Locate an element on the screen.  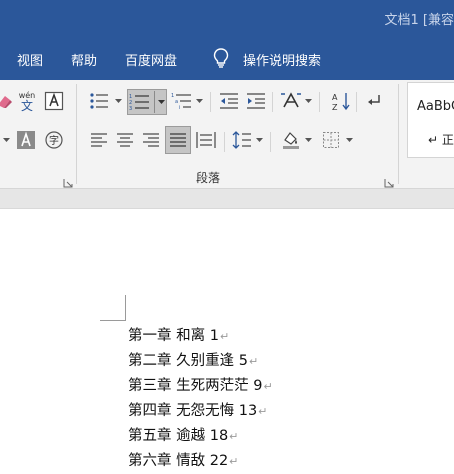
menu-baidu-netdisk: 百度网盘 is located at coordinates (151, 59).